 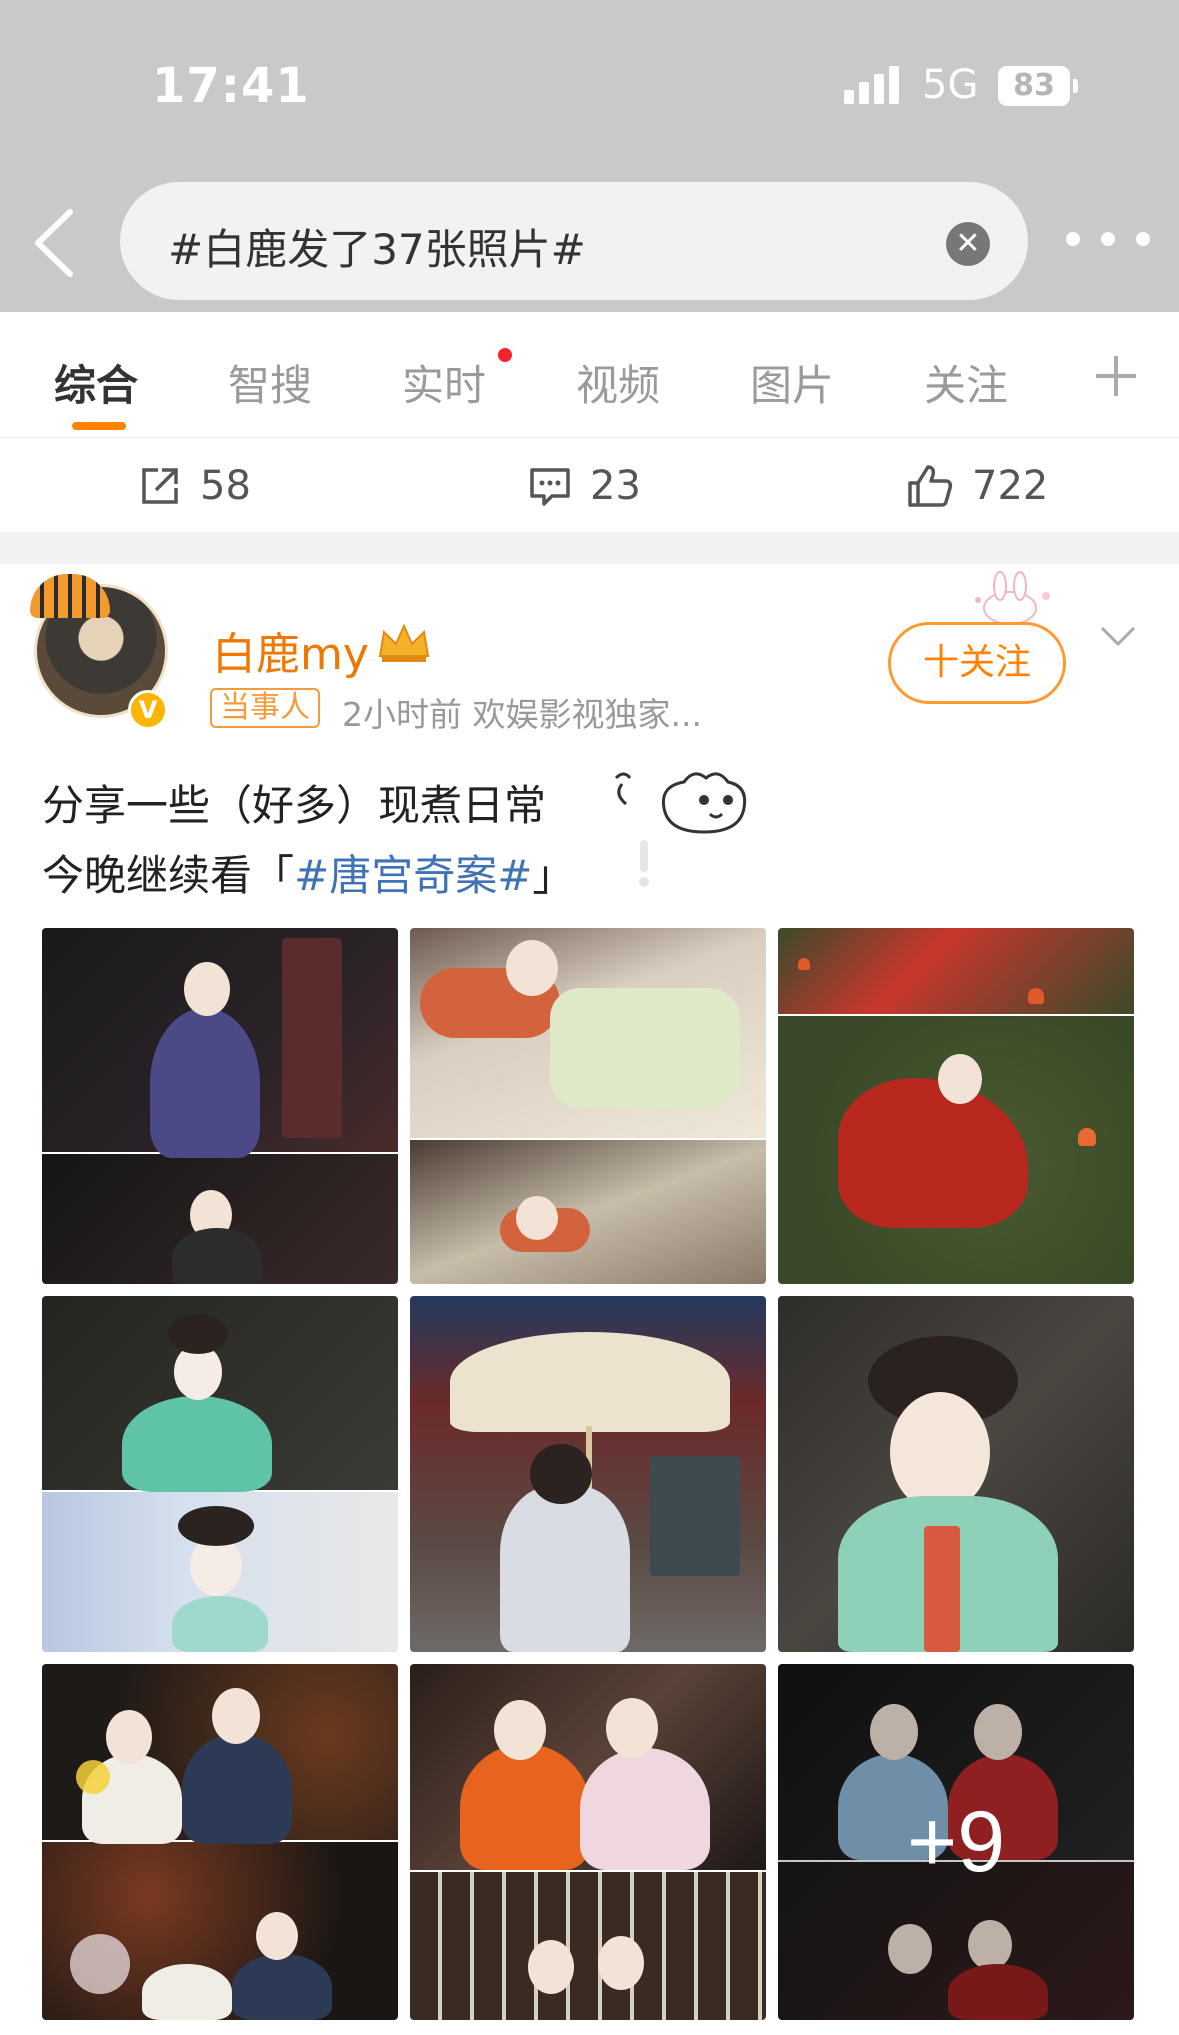 I want to click on tab-bar: 综合 智搜 实时 视频 图片 关注, so click(x=589, y=375).